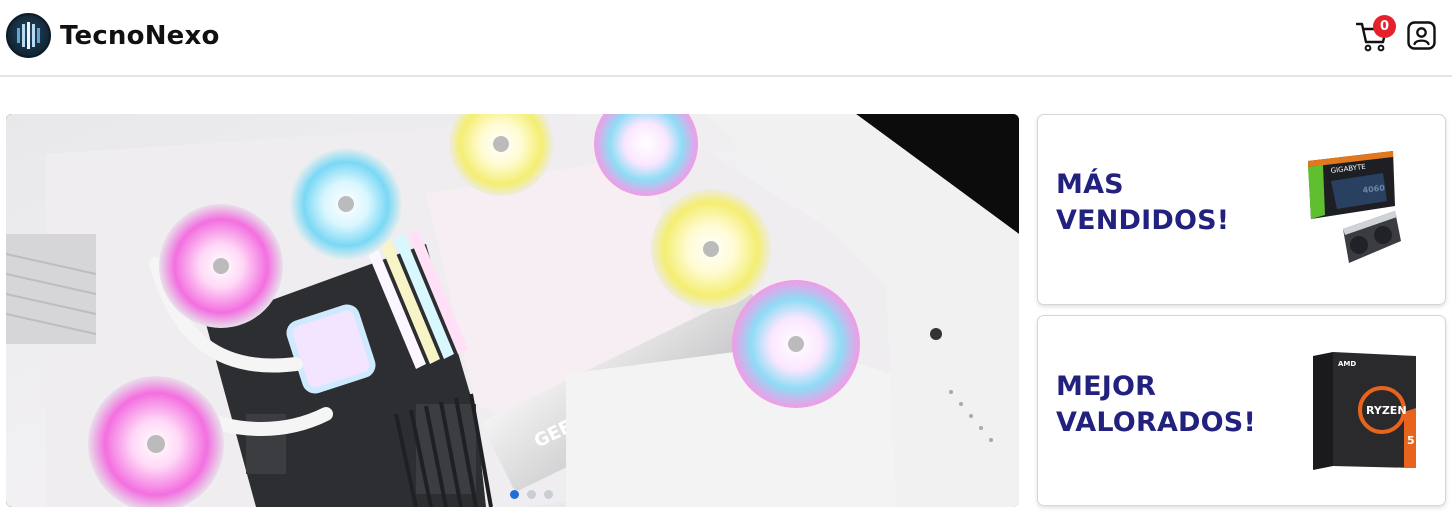 The height and width of the screenshot is (518, 1452). Describe the element at coordinates (1090, 184) in the screenshot. I see `promo-title-line: MÁS` at that location.